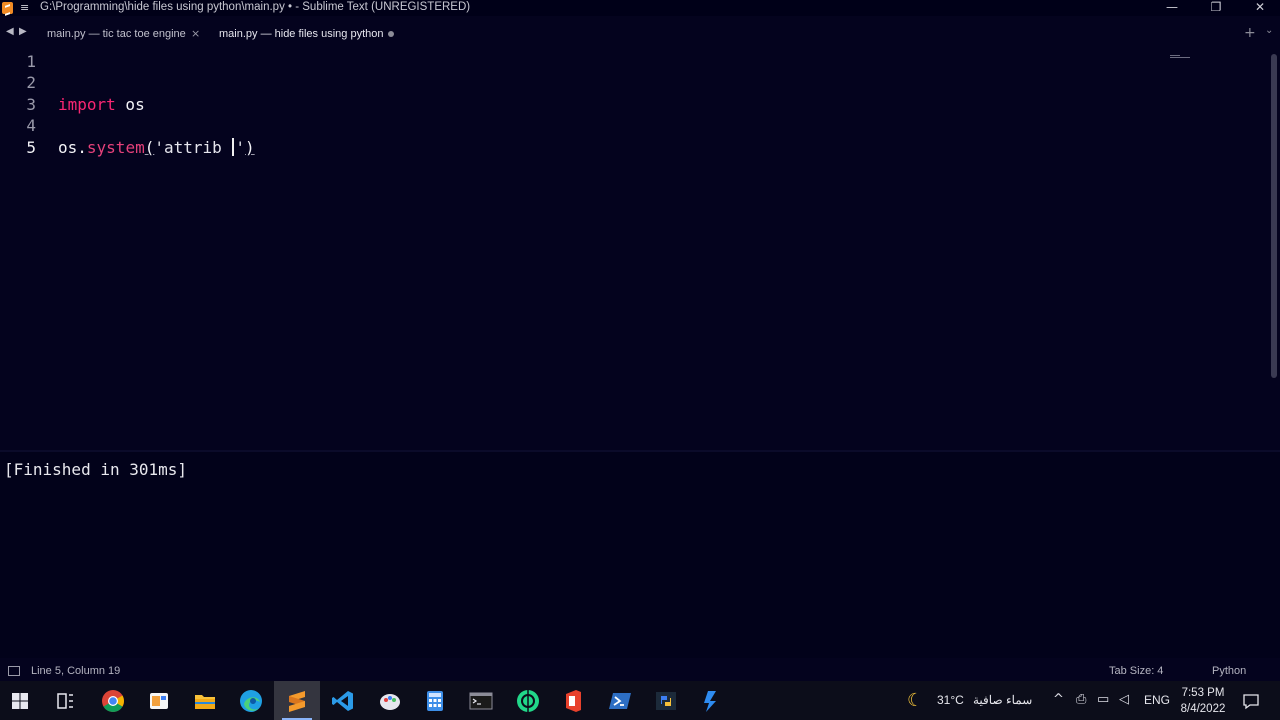 This screenshot has width=1280, height=720. What do you see at coordinates (343, 701) in the screenshot?
I see `vs-code-icon` at bounding box center [343, 701].